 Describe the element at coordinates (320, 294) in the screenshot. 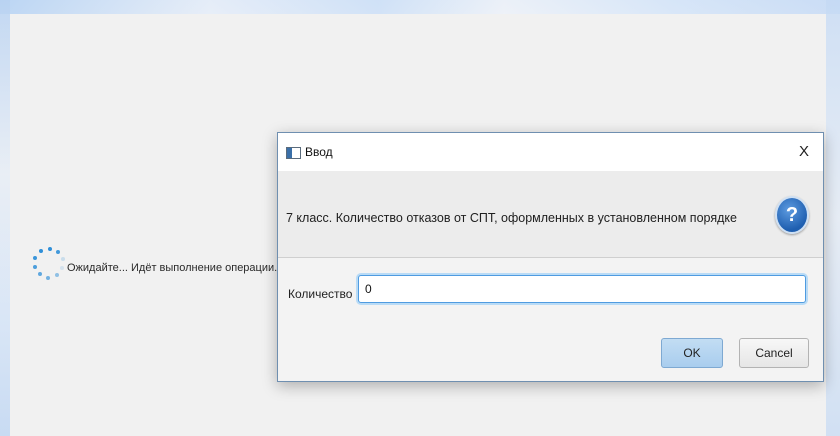

I see `quantity-label: Количество` at that location.